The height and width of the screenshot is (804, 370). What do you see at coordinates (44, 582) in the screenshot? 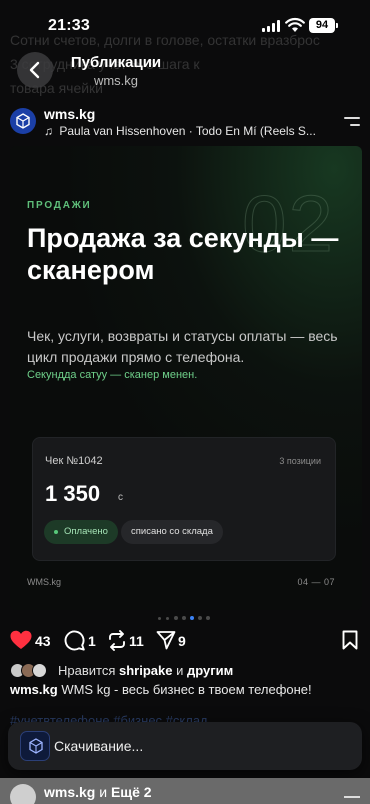
I see `slide-brand: WMS.kg` at bounding box center [44, 582].